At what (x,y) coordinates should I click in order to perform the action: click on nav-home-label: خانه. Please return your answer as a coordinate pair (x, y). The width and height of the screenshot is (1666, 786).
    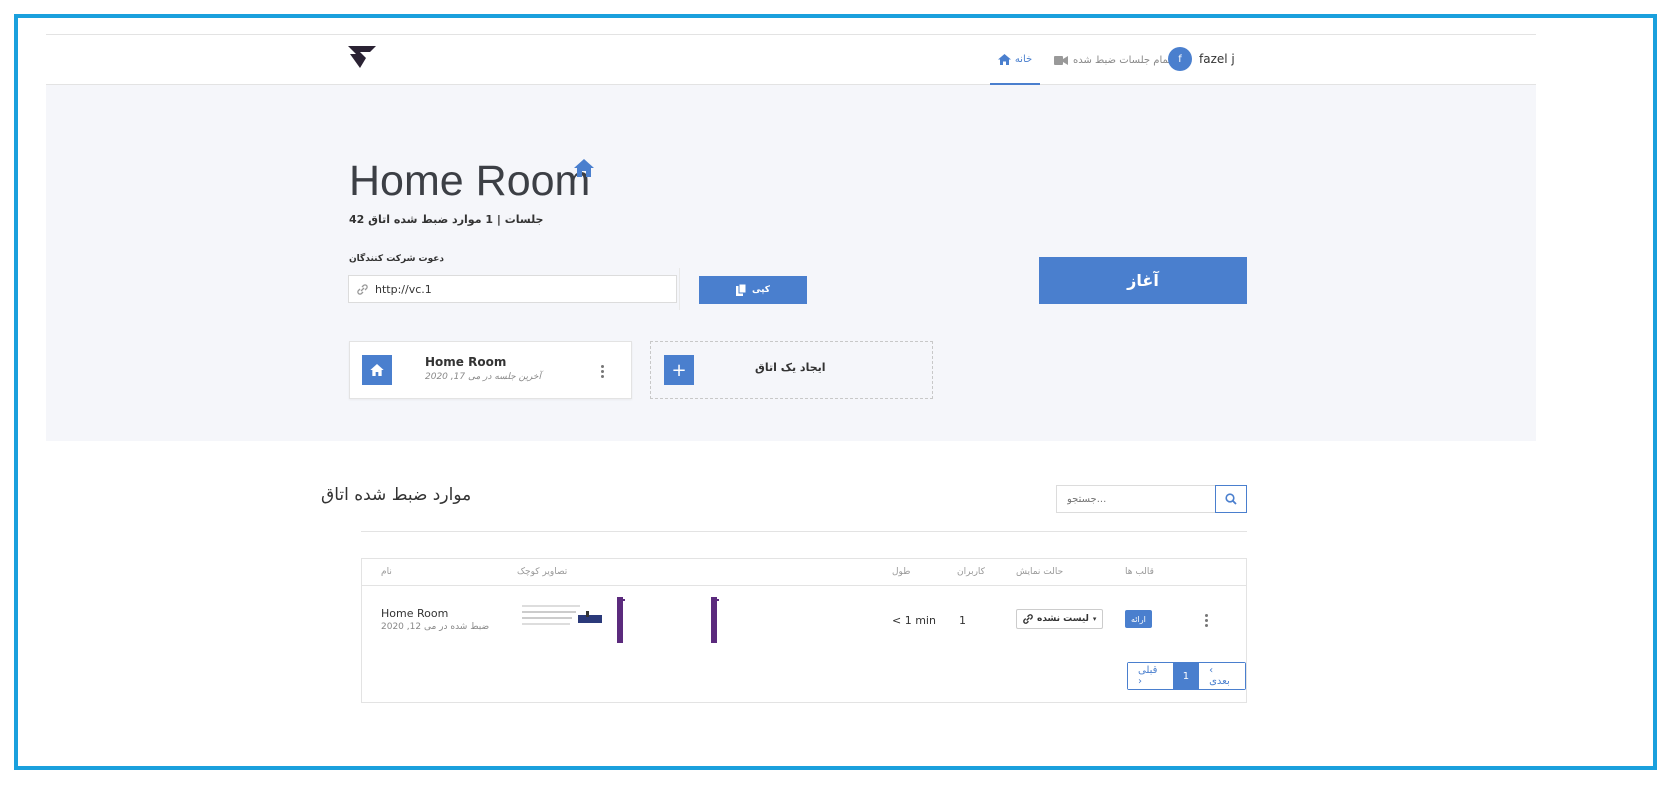
    Looking at the image, I should click on (1023, 59).